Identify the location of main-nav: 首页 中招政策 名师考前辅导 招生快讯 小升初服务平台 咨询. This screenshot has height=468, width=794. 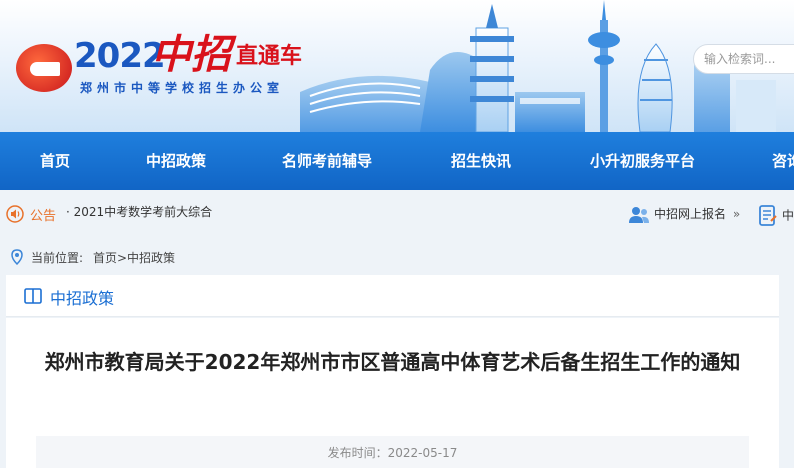
(397, 161).